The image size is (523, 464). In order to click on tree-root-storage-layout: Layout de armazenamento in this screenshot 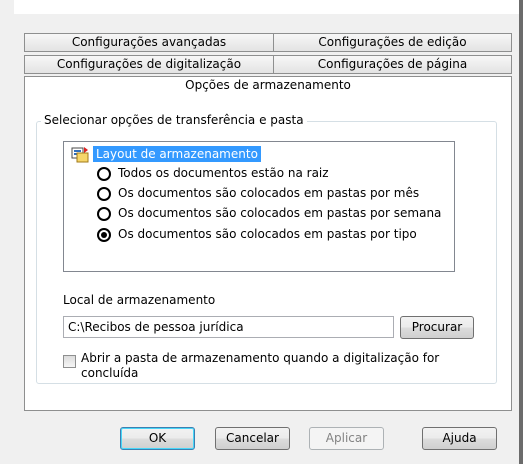, I will do `click(177, 154)`.